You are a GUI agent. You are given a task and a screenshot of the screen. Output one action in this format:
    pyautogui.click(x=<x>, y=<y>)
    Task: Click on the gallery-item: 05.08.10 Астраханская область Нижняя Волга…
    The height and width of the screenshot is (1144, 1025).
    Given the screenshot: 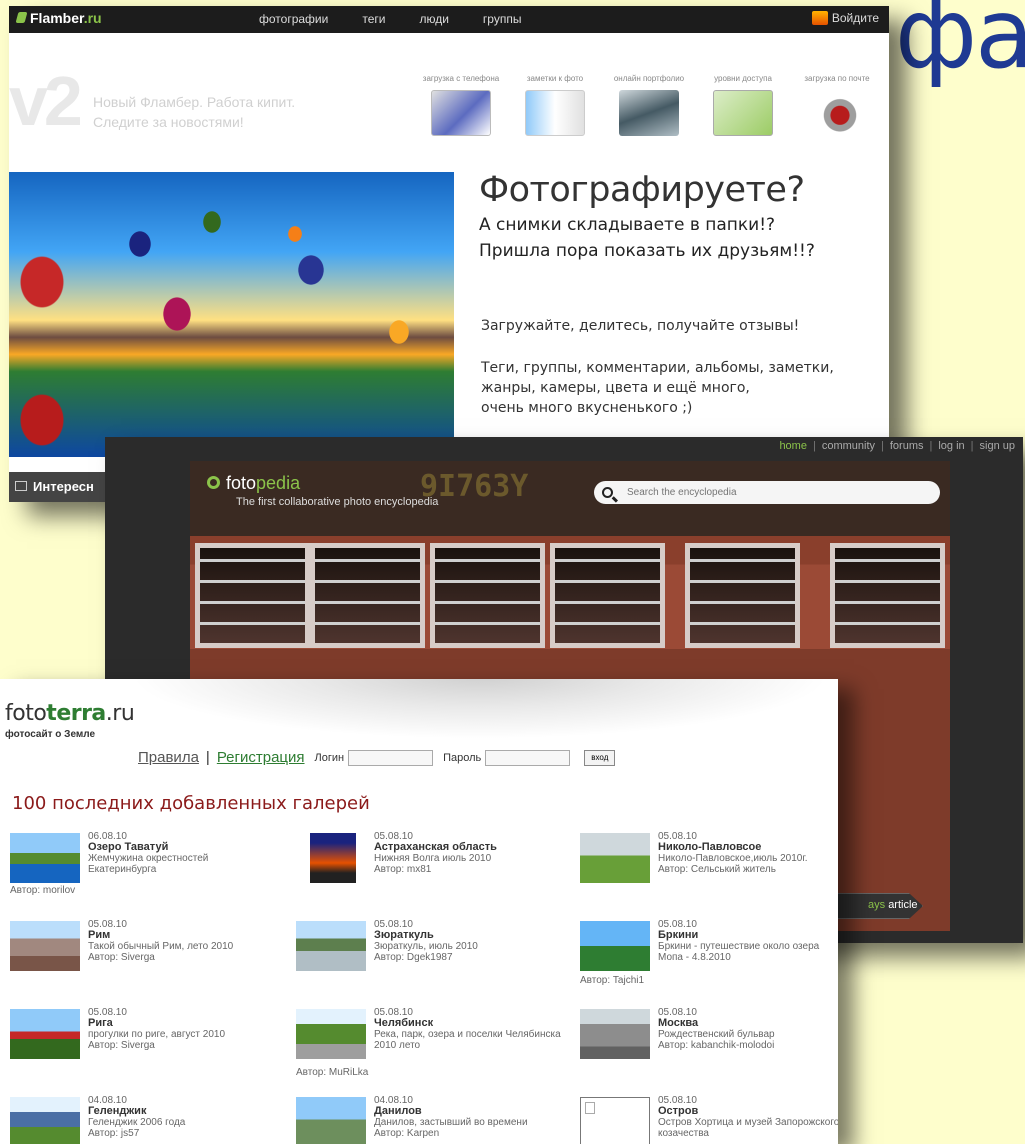 What is the action you would take?
    pyautogui.click(x=431, y=876)
    